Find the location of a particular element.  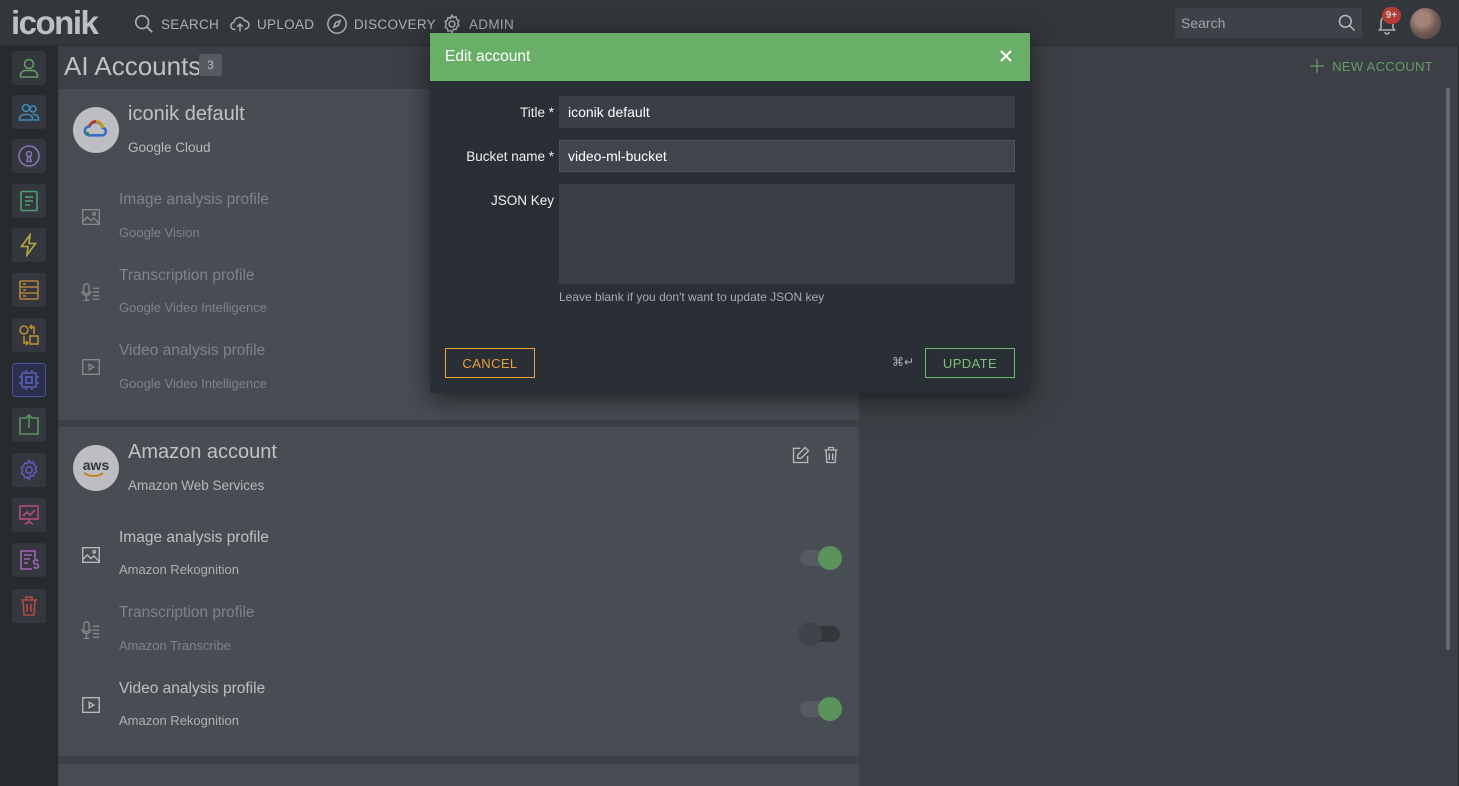

update-button: UPDATE is located at coordinates (970, 363).